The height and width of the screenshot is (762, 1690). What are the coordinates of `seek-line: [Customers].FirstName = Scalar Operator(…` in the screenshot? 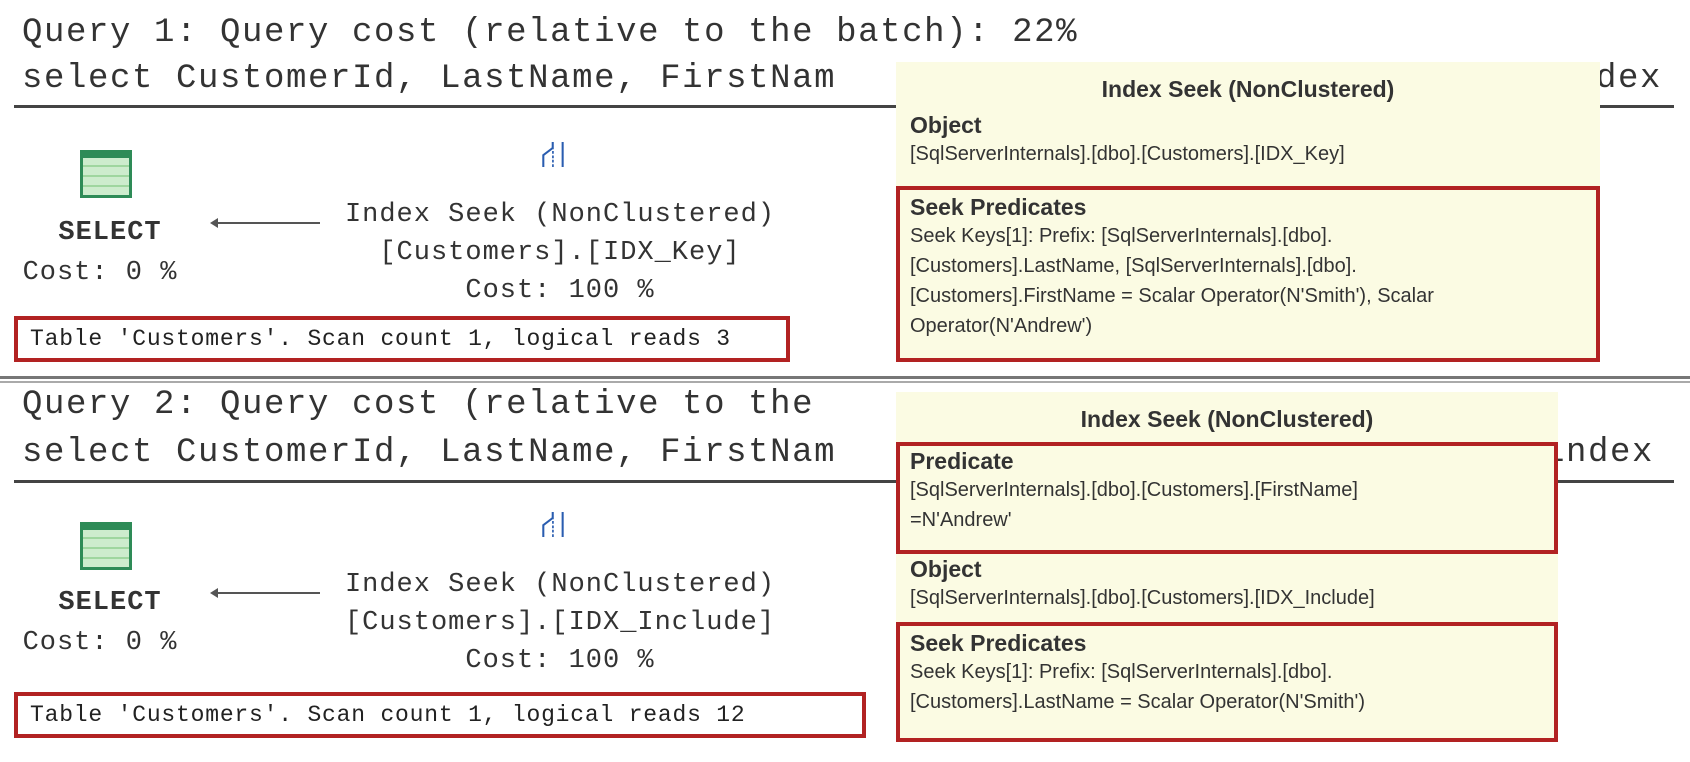 It's located at (1172, 296).